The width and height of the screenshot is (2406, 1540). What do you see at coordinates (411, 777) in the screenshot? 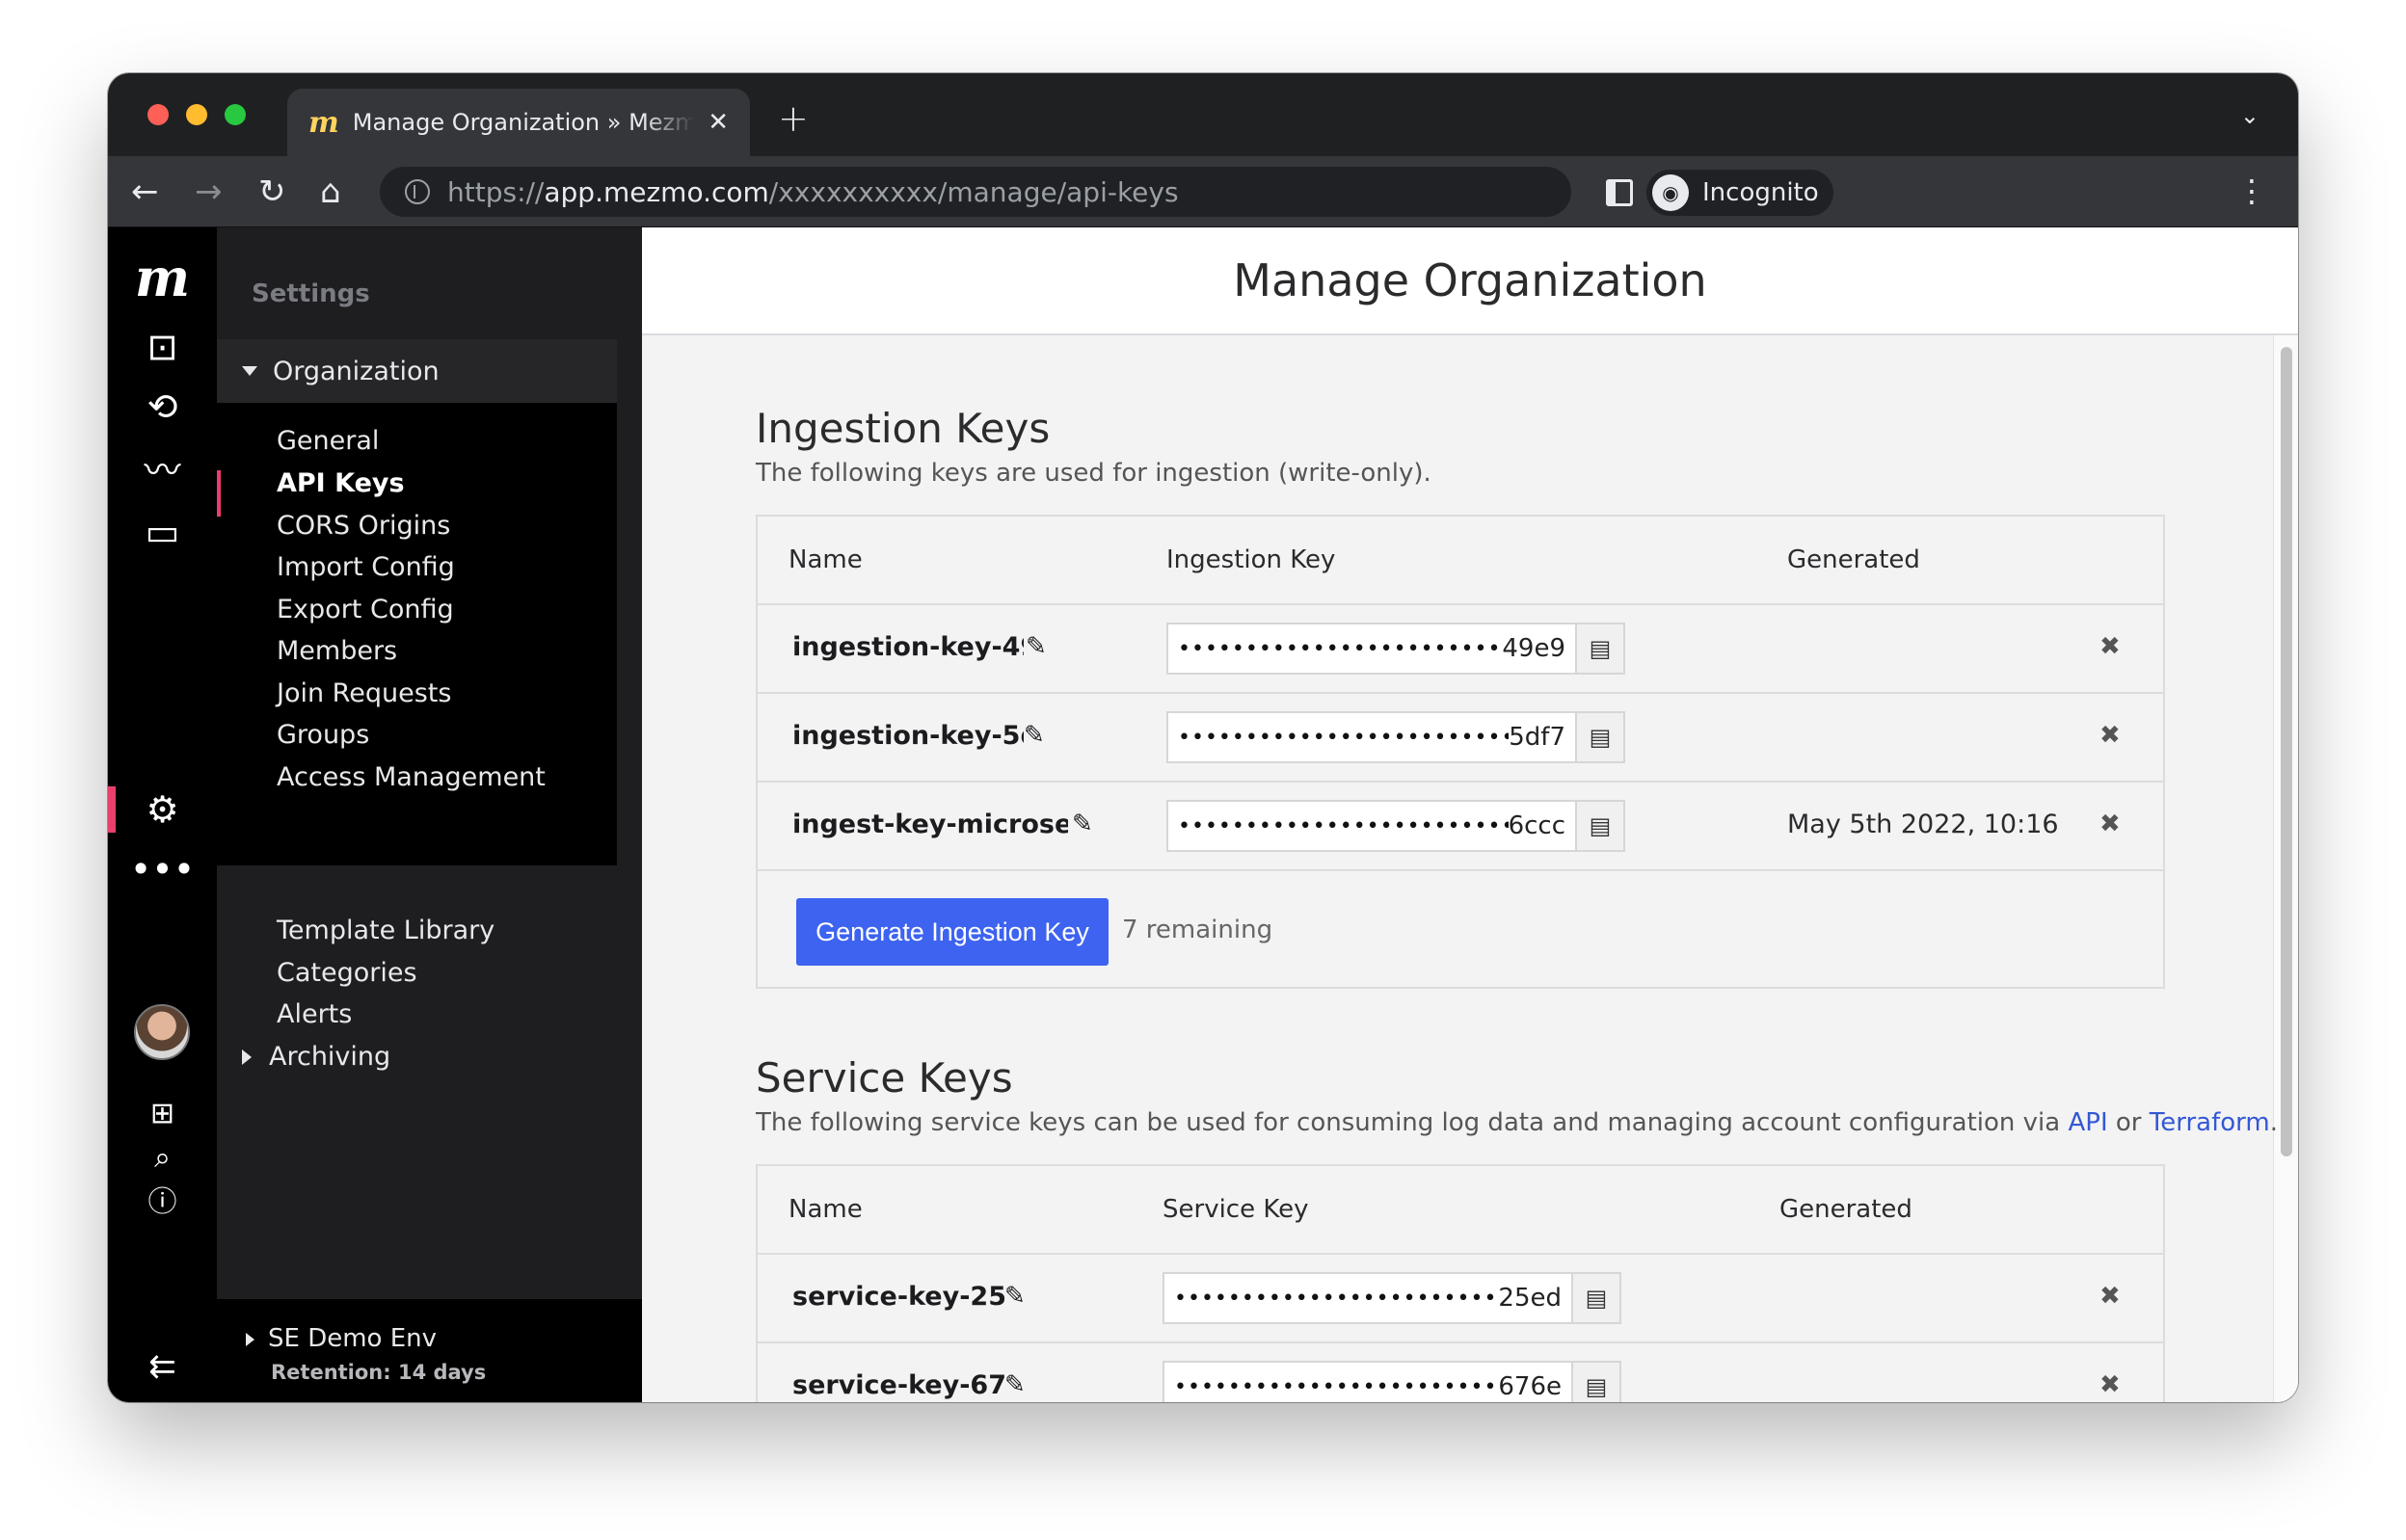
I see `sidebar-item-access-management: Access Management` at bounding box center [411, 777].